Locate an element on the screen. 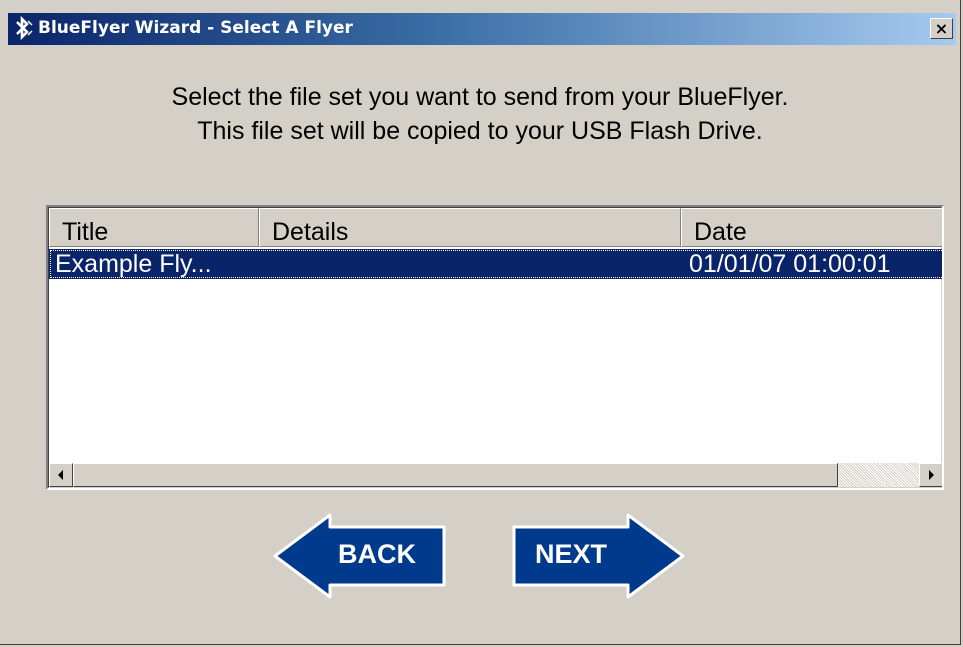  scroll-right-button is located at coordinates (930, 475).